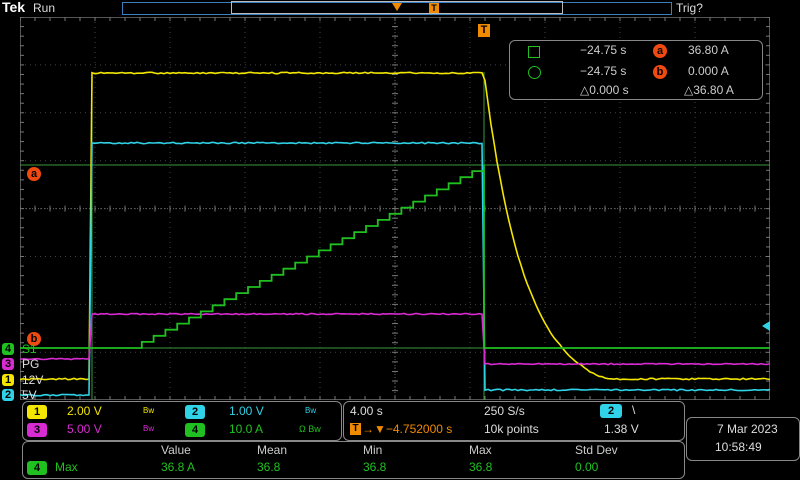 Image resolution: width=800 pixels, height=480 pixels. What do you see at coordinates (66, 467) in the screenshot?
I see `meas-type: Max` at bounding box center [66, 467].